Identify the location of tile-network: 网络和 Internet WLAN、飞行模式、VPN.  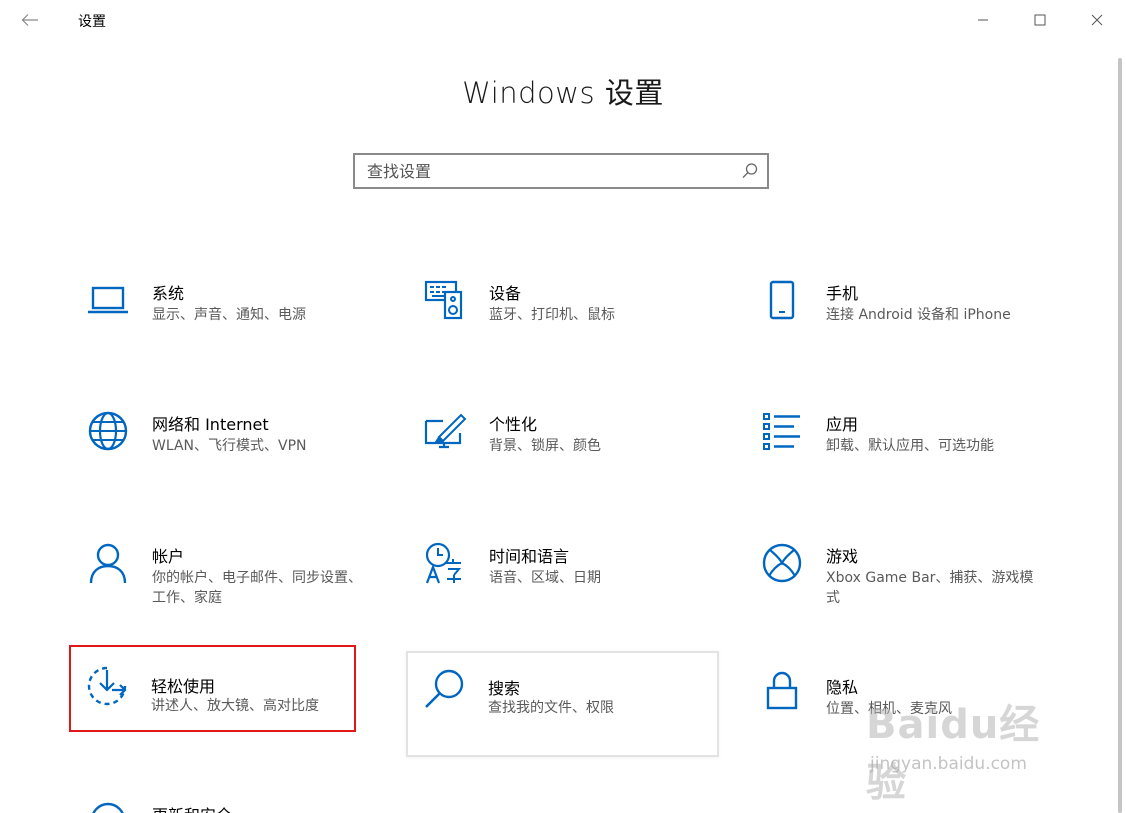
(222, 451).